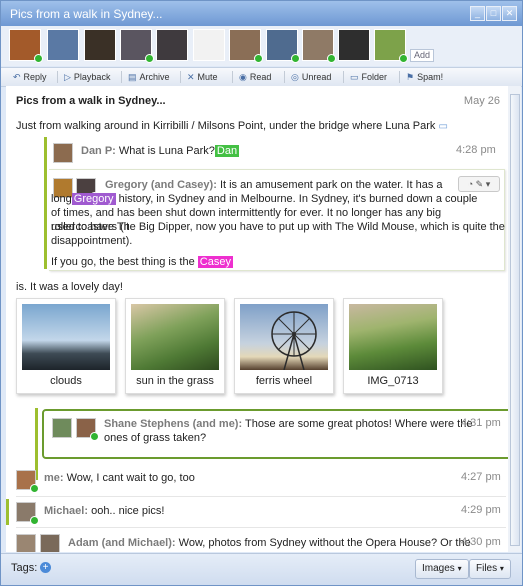 The width and height of the screenshot is (523, 586). What do you see at coordinates (493, 13) in the screenshot?
I see `maximize-button: □` at bounding box center [493, 13].